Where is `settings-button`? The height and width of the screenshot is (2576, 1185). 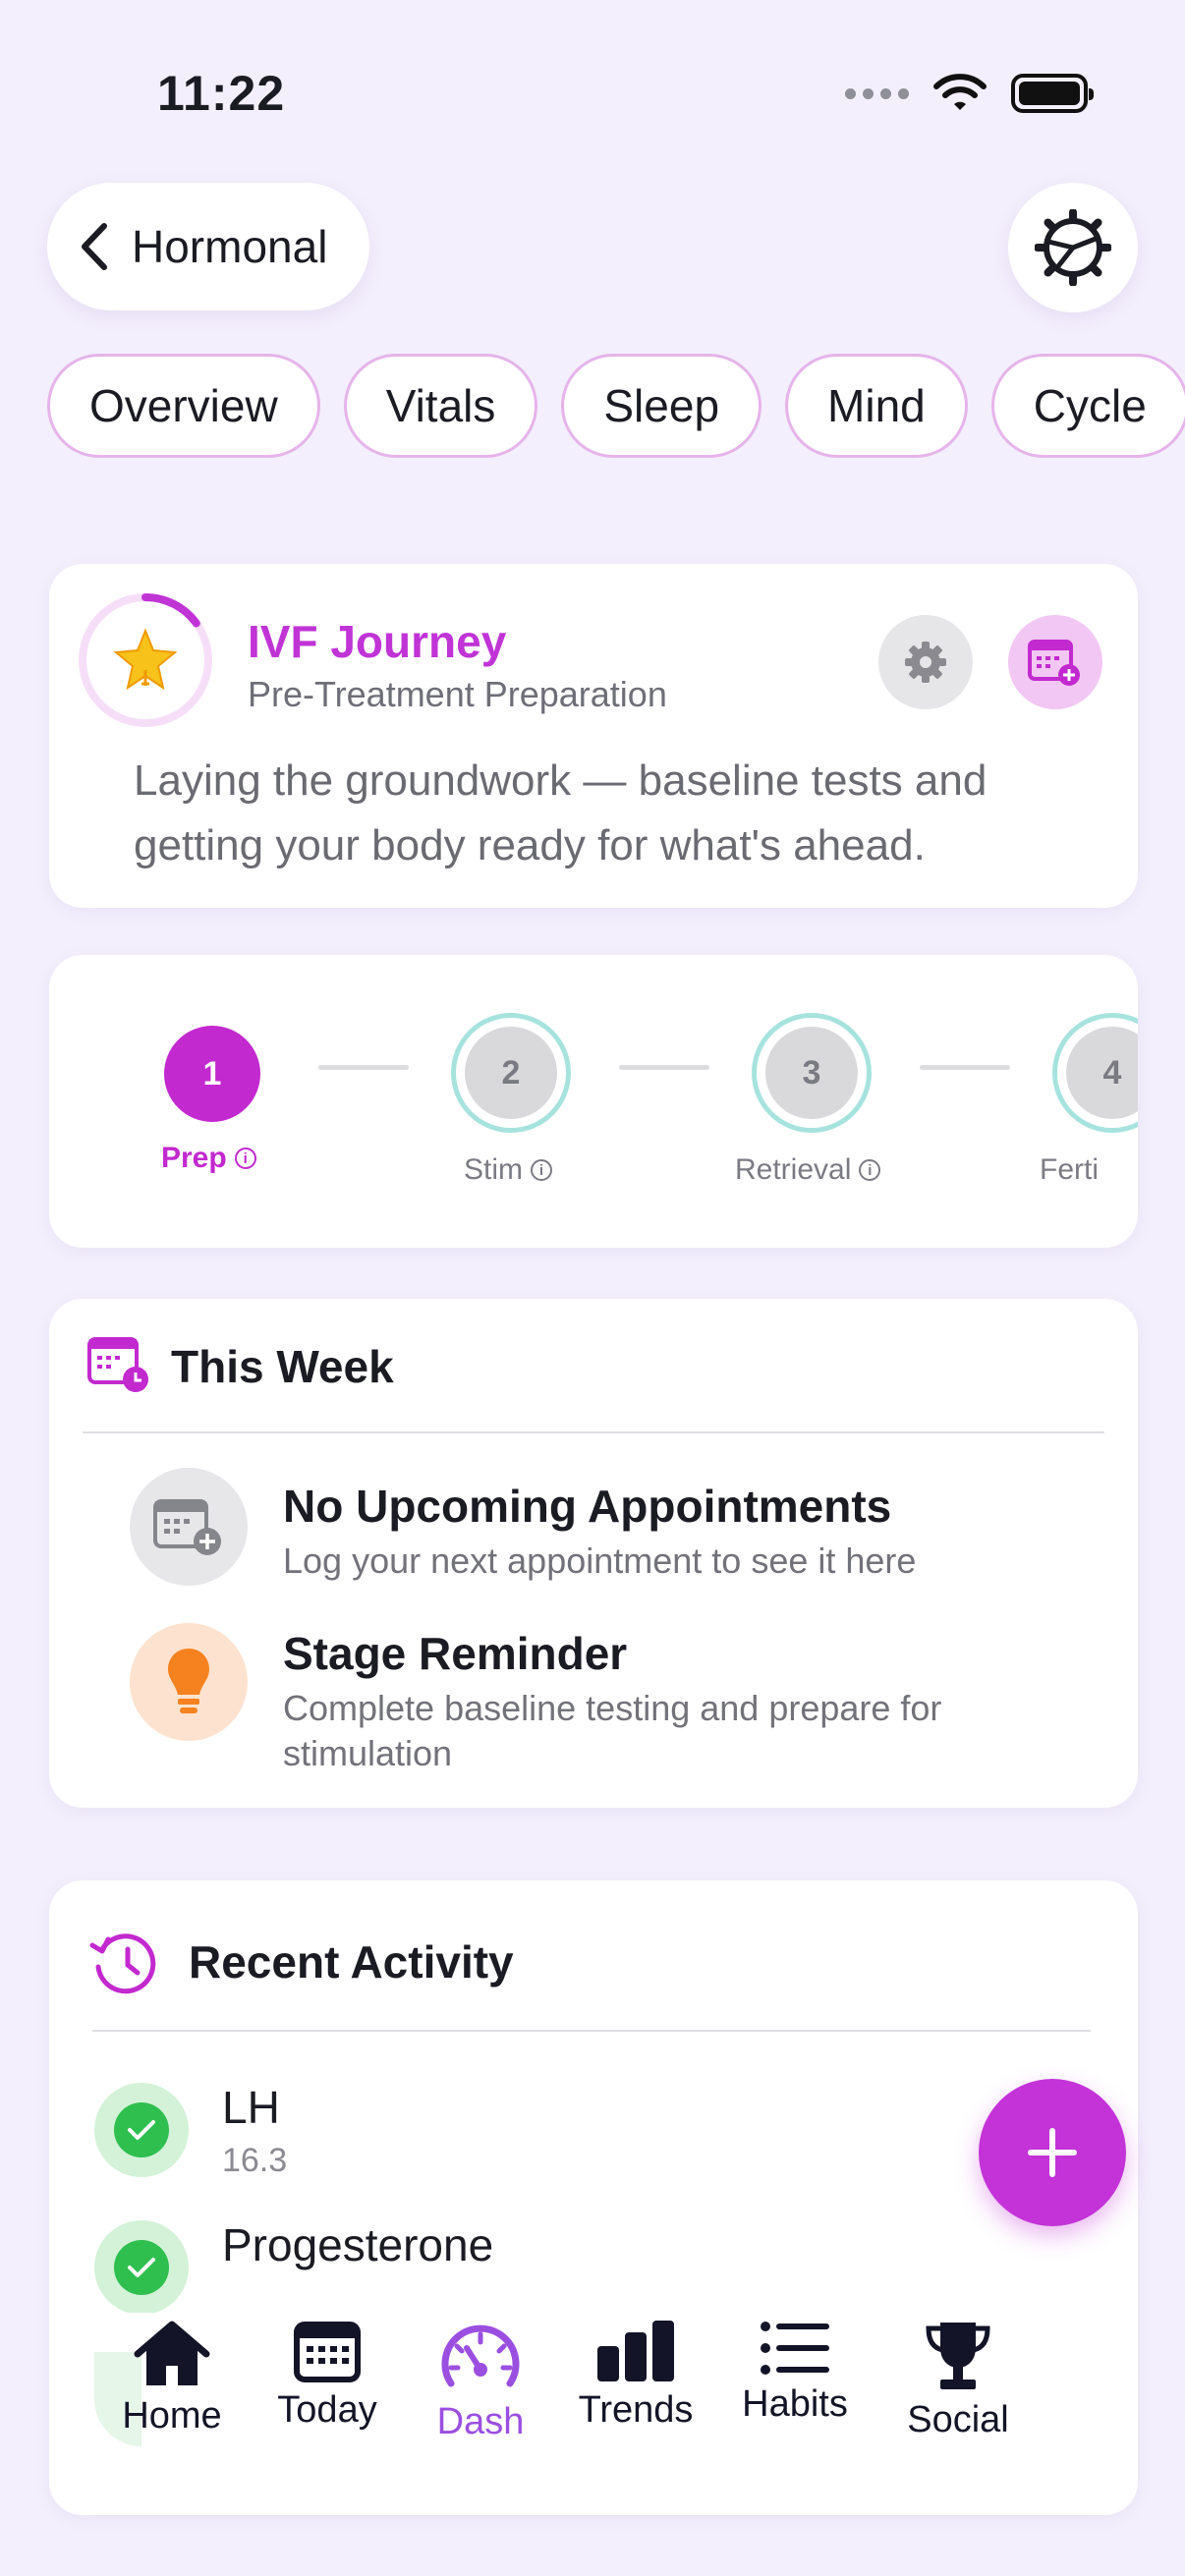 settings-button is located at coordinates (1073, 247).